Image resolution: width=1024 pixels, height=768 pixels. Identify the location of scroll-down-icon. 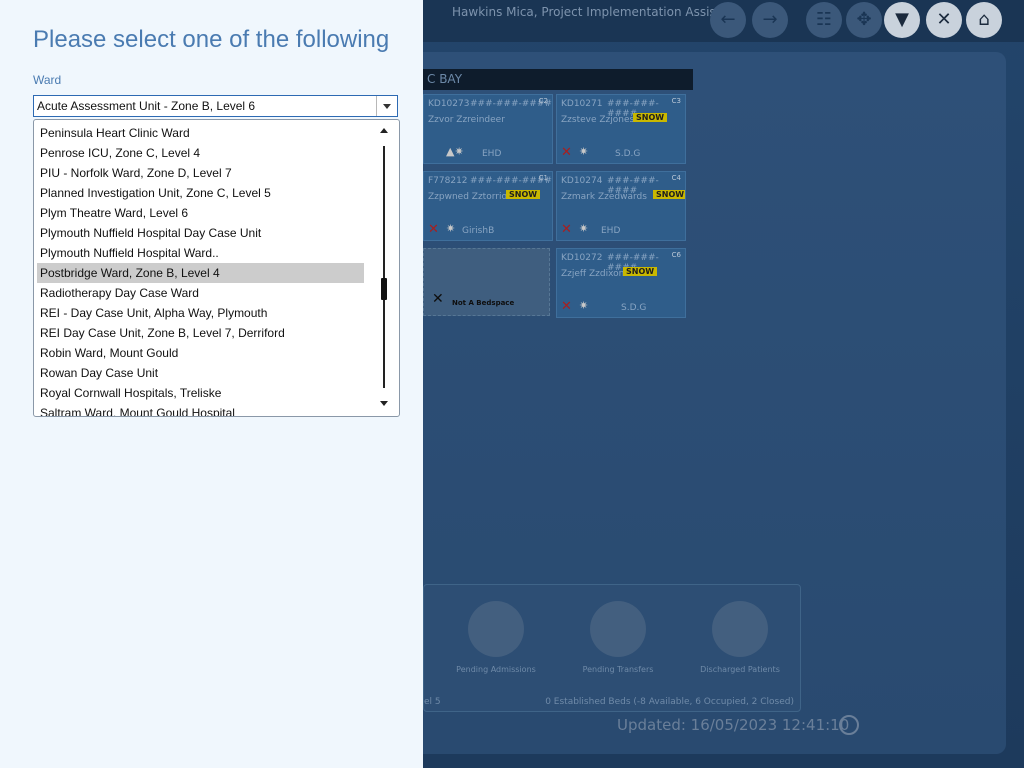
(384, 403).